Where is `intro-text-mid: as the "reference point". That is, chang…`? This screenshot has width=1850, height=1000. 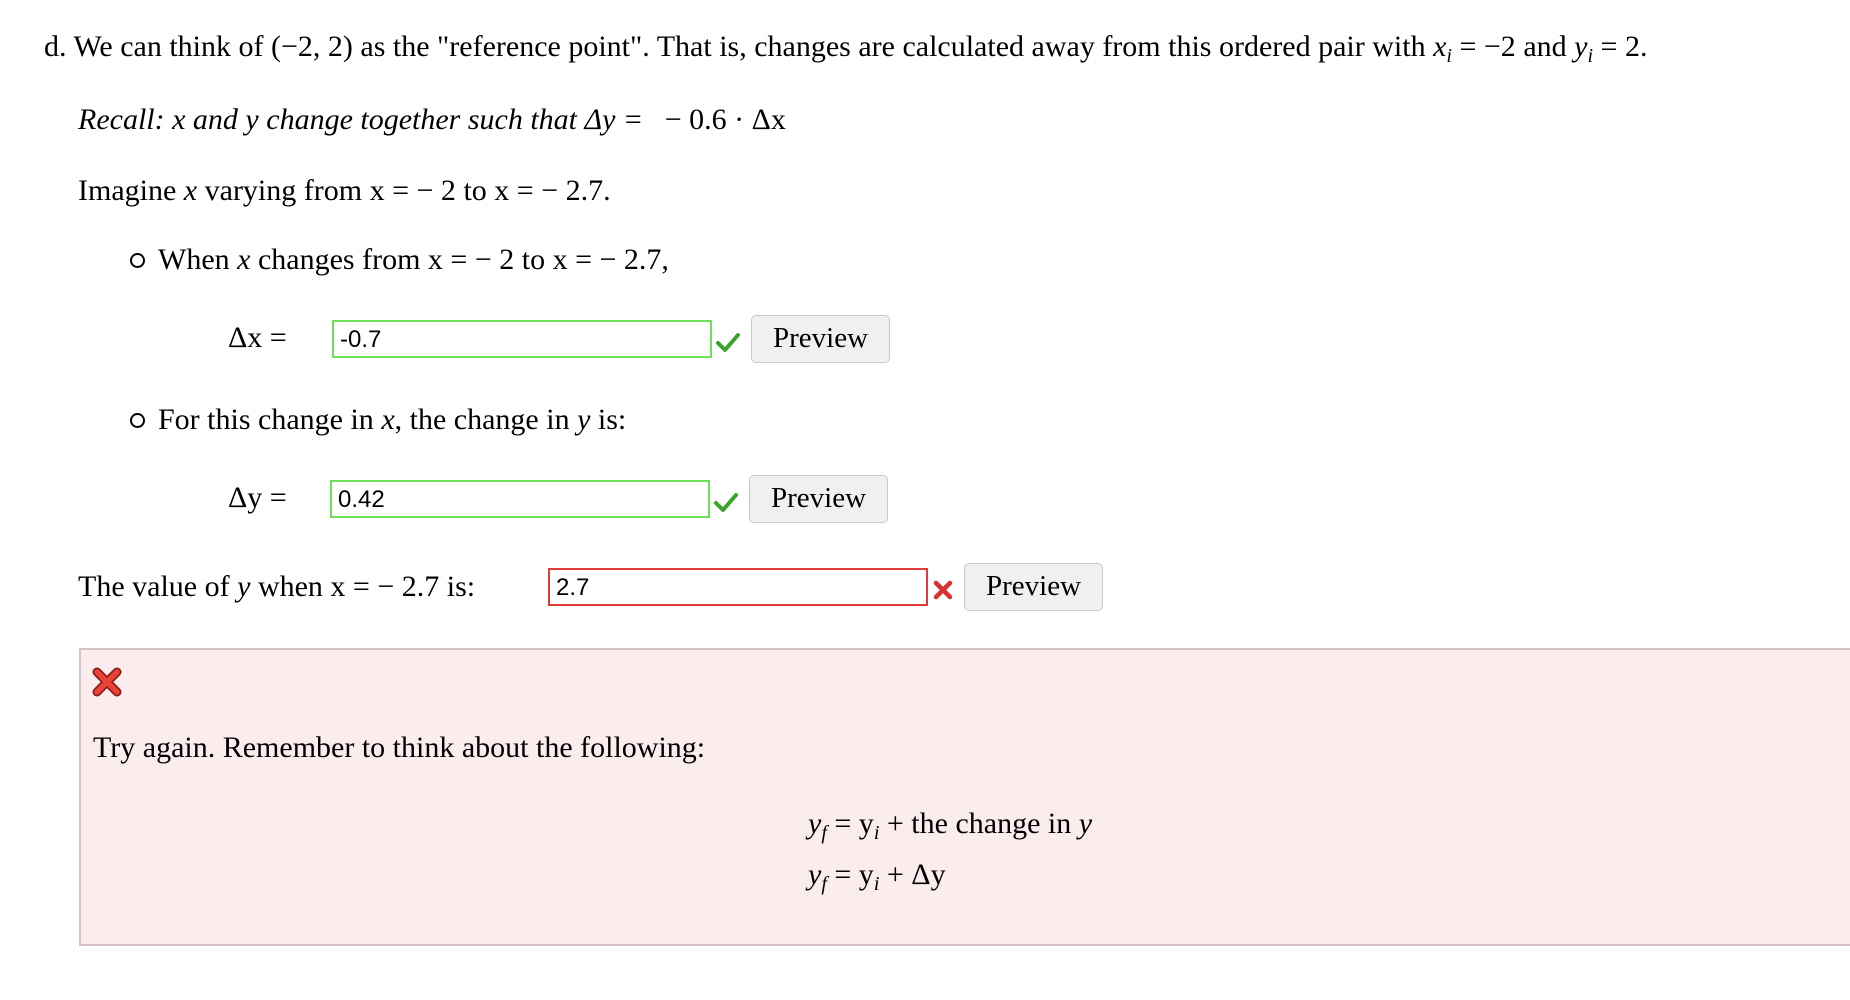
intro-text-mid: as the "reference point". That is, chang… is located at coordinates (893, 46).